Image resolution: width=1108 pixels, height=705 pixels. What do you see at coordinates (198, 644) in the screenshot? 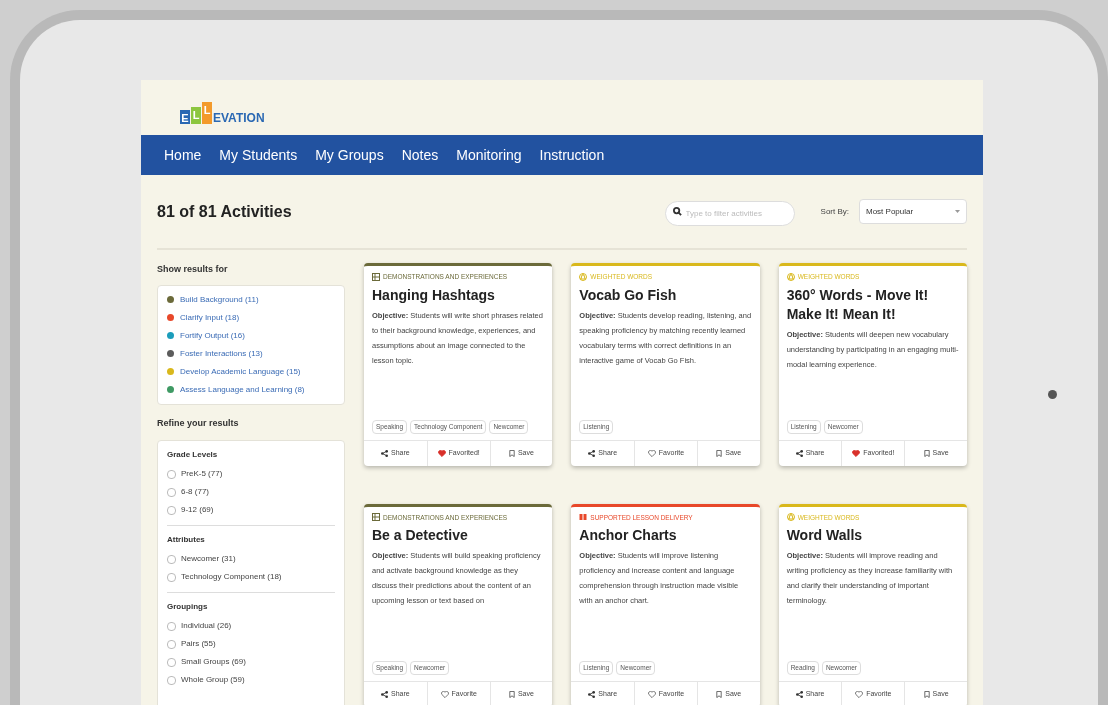
I see `option-label: Pairs (55)` at bounding box center [198, 644].